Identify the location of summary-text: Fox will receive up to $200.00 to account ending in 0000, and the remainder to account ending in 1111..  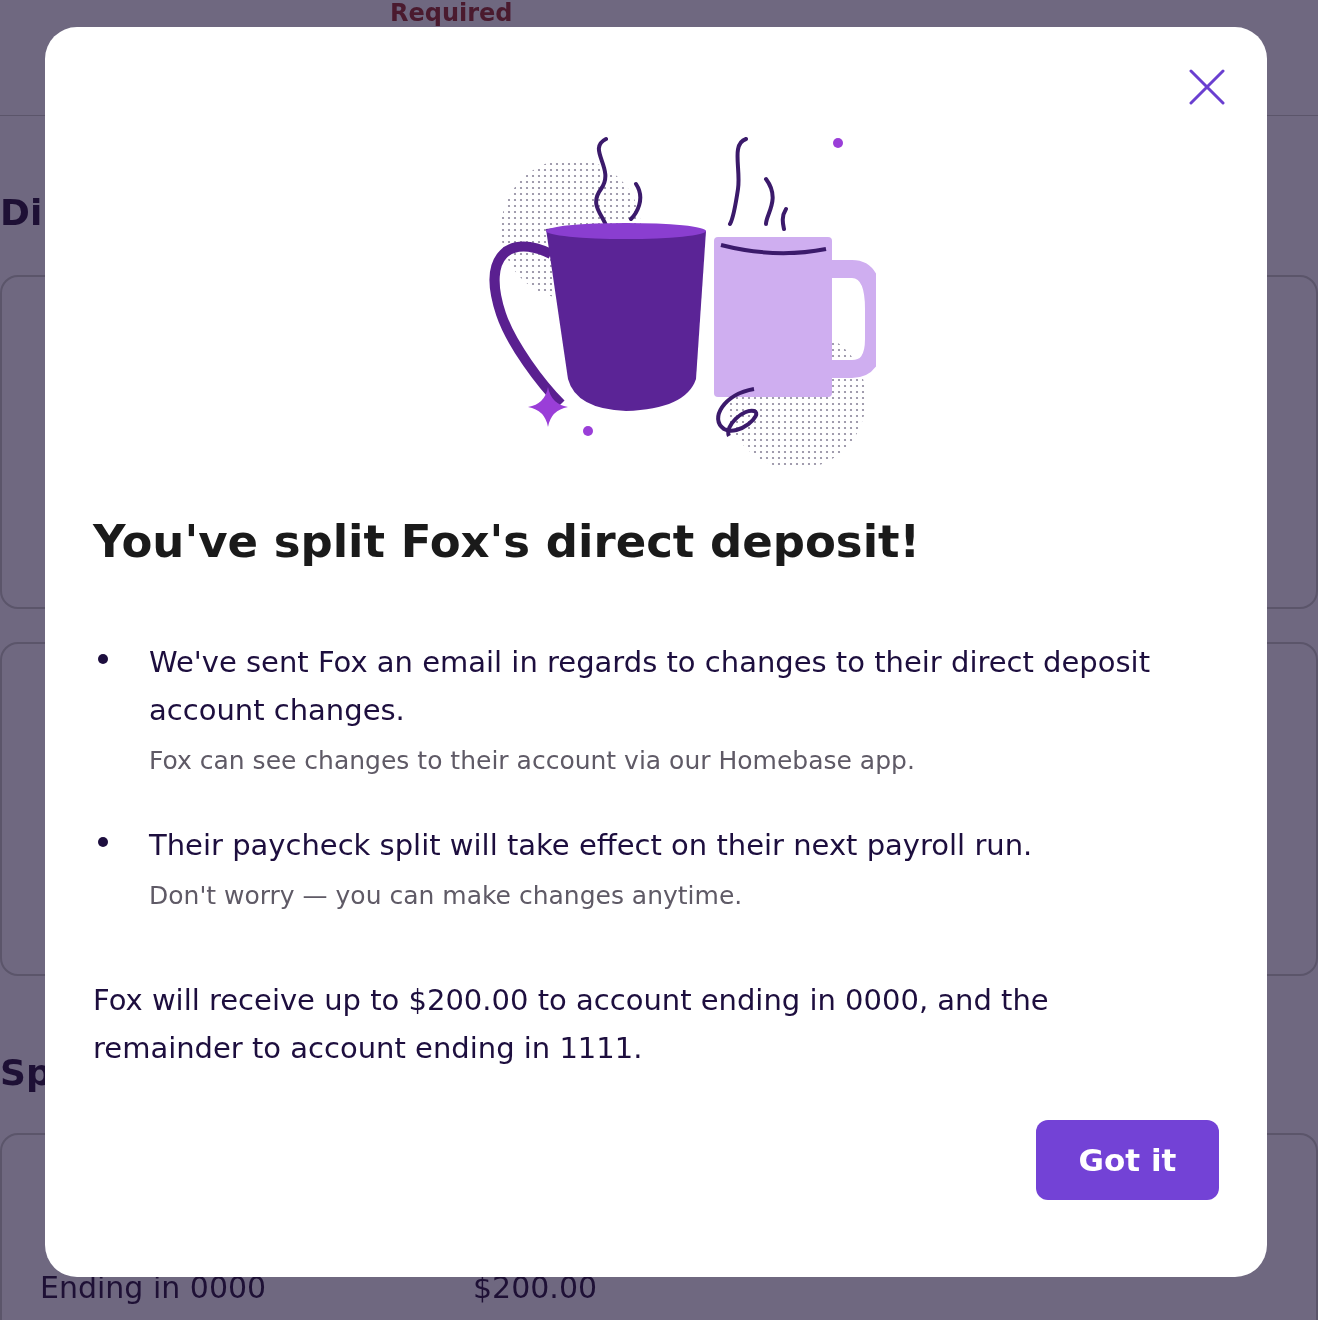
(571, 1024).